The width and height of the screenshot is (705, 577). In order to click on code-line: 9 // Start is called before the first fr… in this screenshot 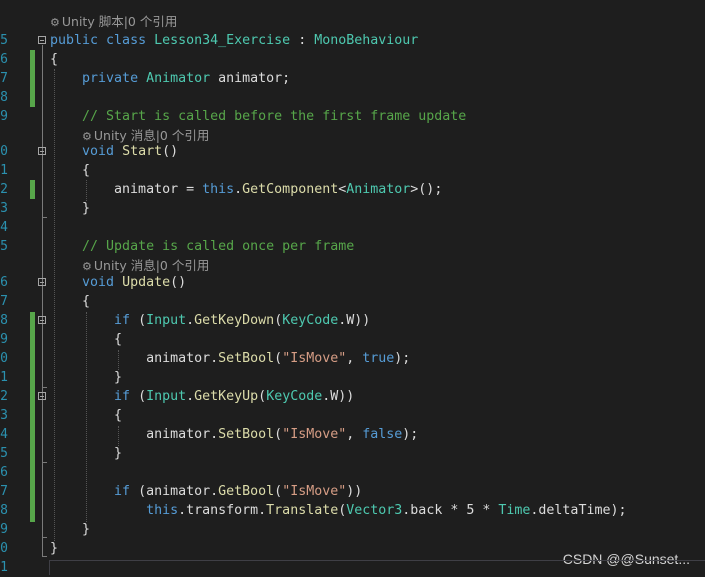, I will do `click(352, 116)`.